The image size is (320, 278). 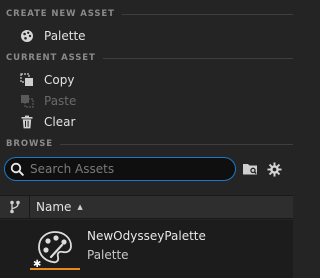 I want to click on search-input, so click(x=130, y=169).